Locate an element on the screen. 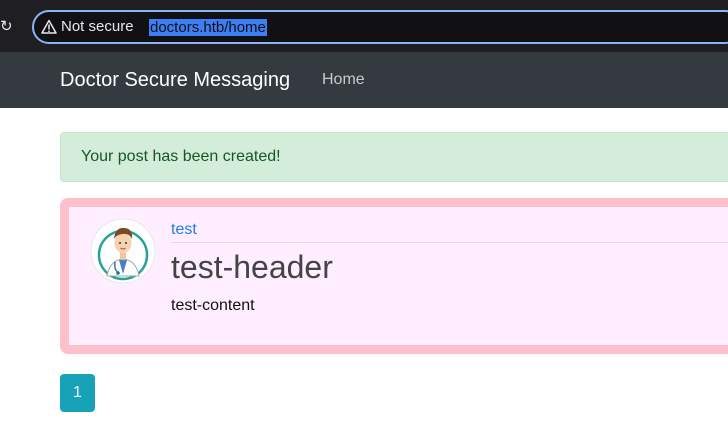  security-label: Not secure is located at coordinates (97, 27).